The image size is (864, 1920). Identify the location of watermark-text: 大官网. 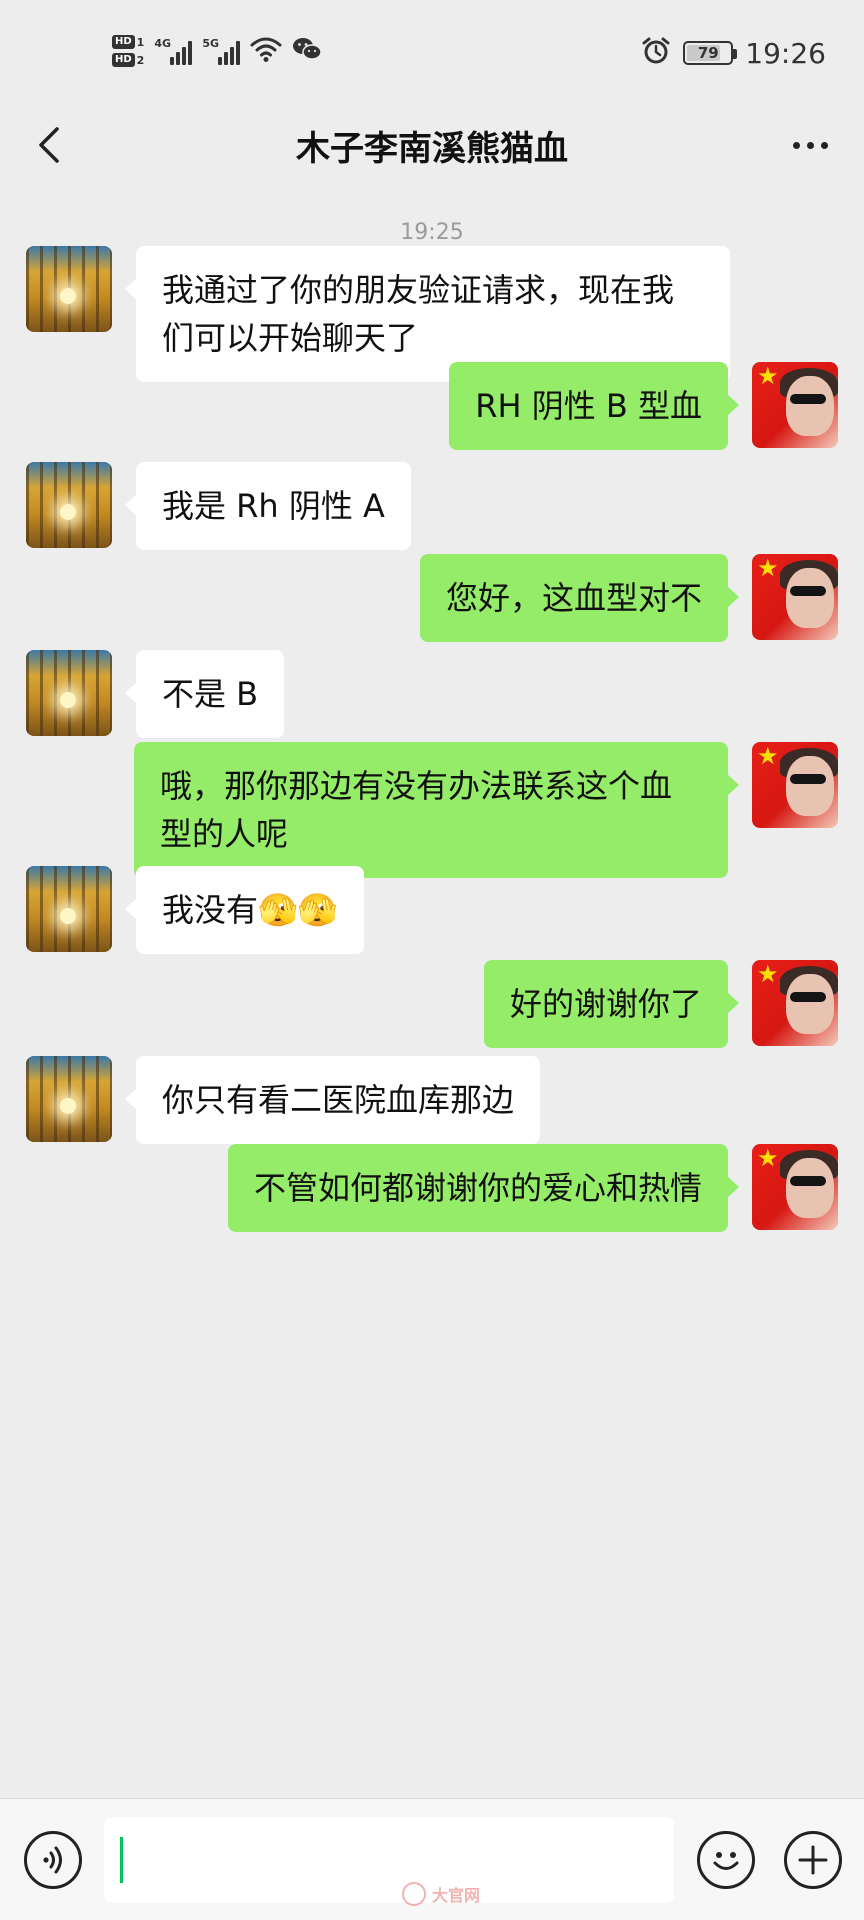
(456, 1895).